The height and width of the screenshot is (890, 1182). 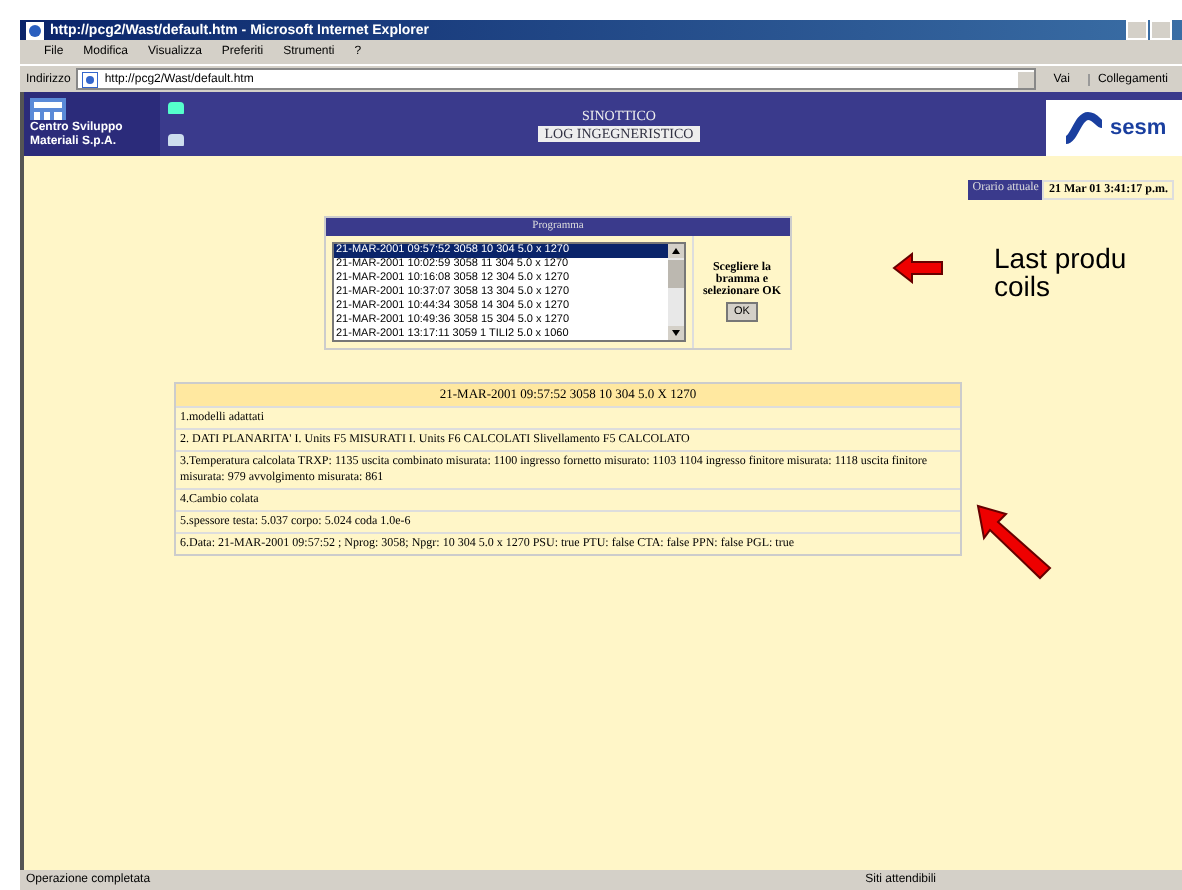 What do you see at coordinates (676, 274) in the screenshot?
I see `scroll-thumb` at bounding box center [676, 274].